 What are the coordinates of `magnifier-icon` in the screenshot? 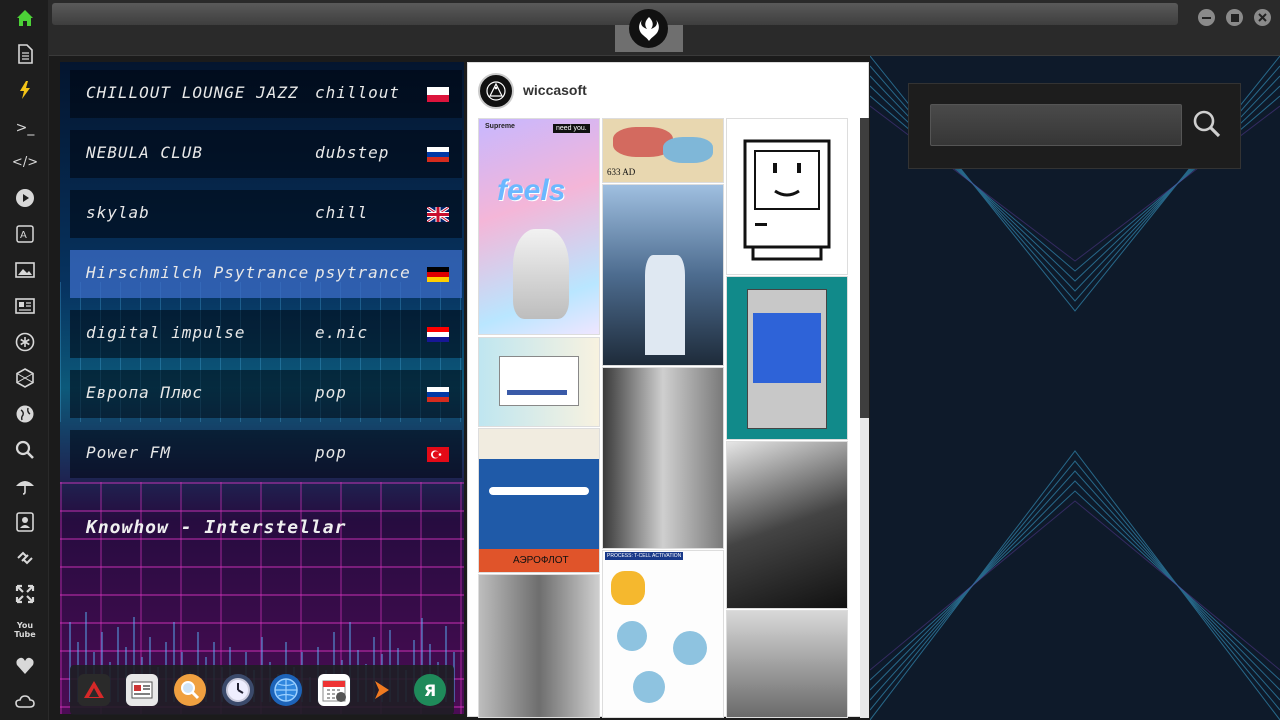 It's located at (190, 690).